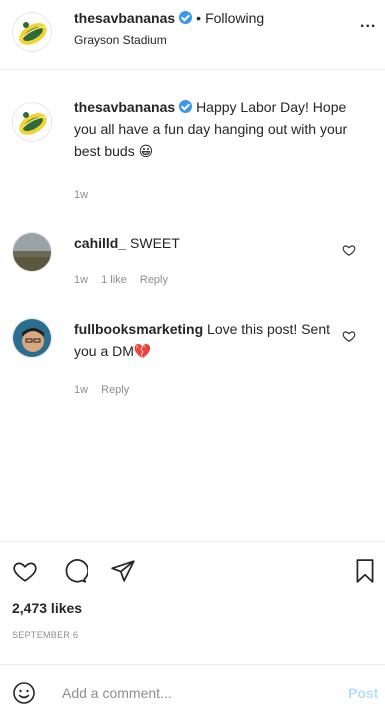  What do you see at coordinates (365, 571) in the screenshot?
I see `bookmark-icon` at bounding box center [365, 571].